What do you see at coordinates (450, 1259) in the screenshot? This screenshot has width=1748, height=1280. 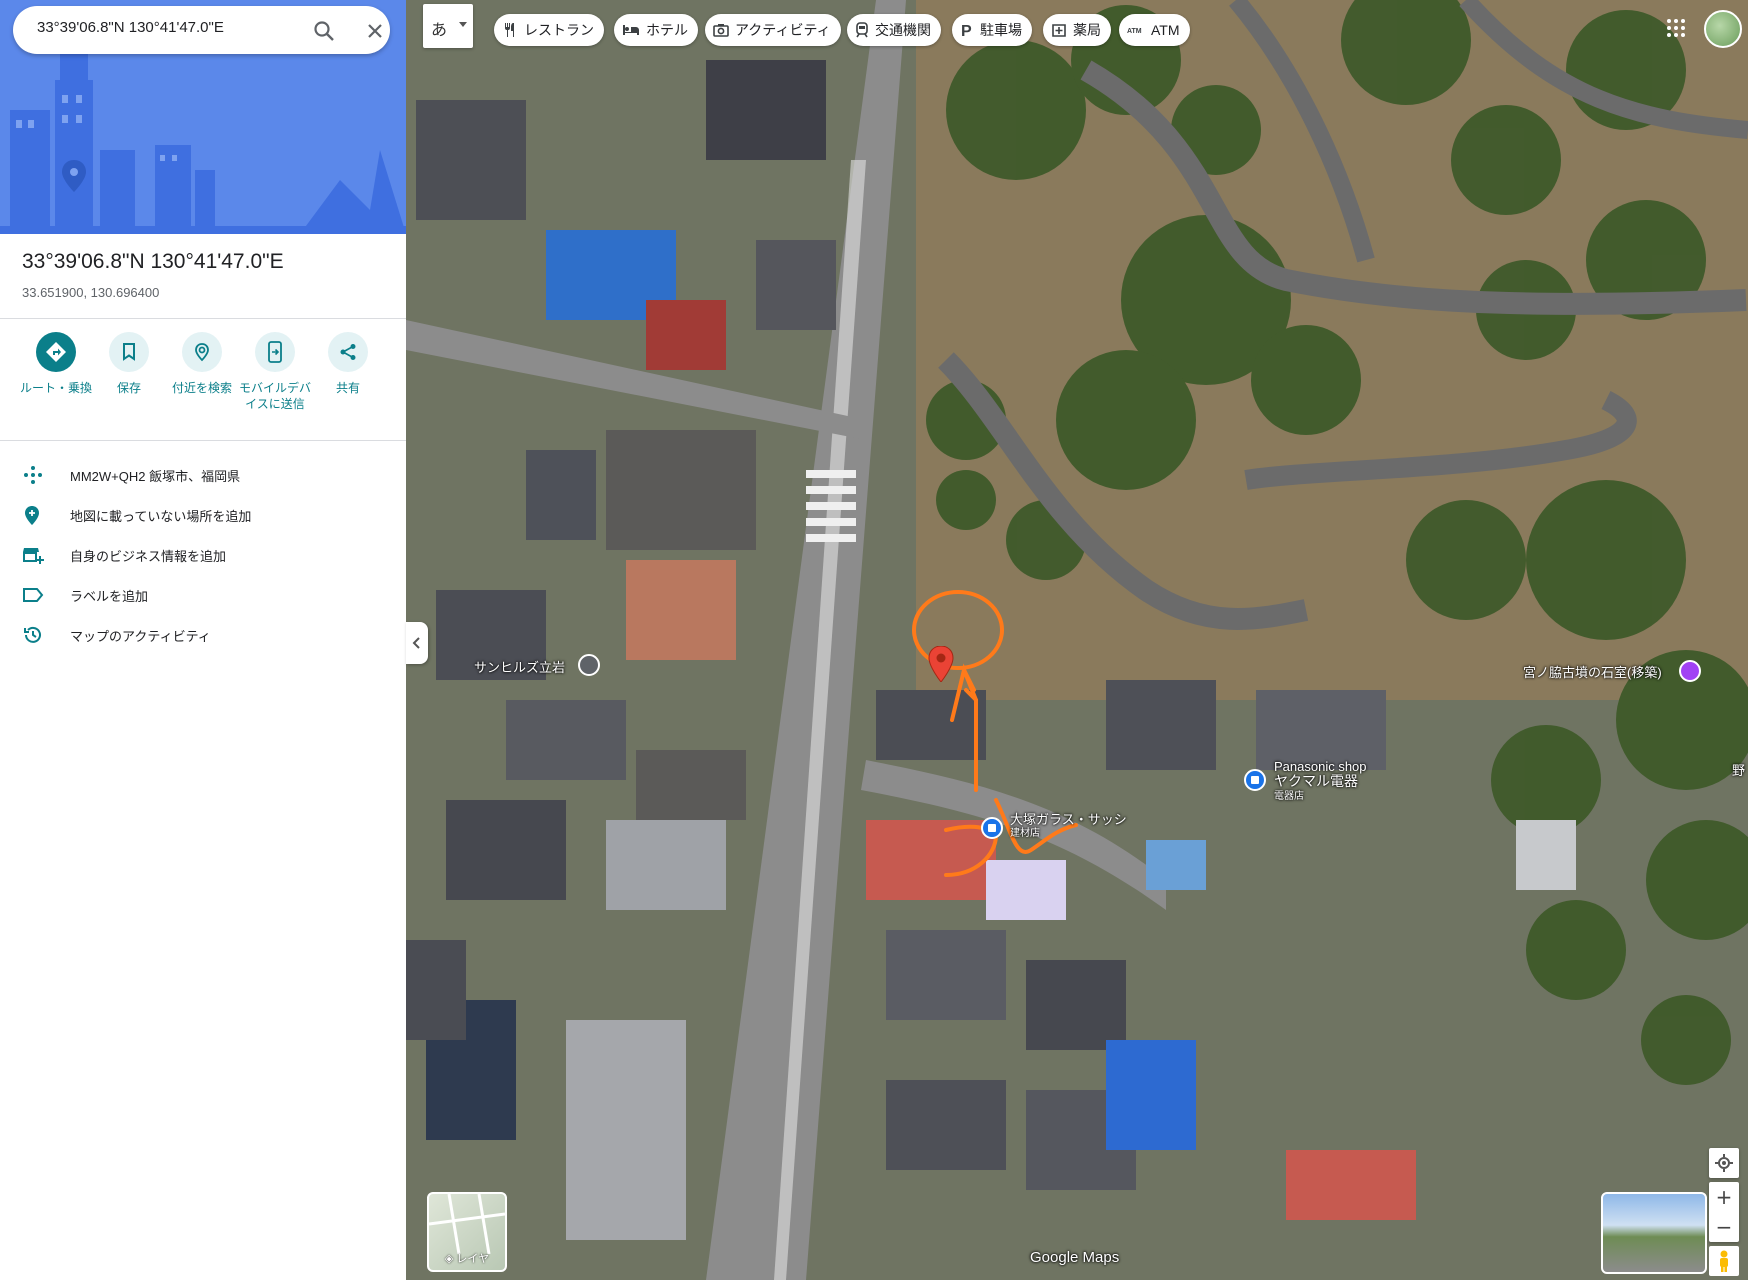 I see `layers-icon: ◈` at bounding box center [450, 1259].